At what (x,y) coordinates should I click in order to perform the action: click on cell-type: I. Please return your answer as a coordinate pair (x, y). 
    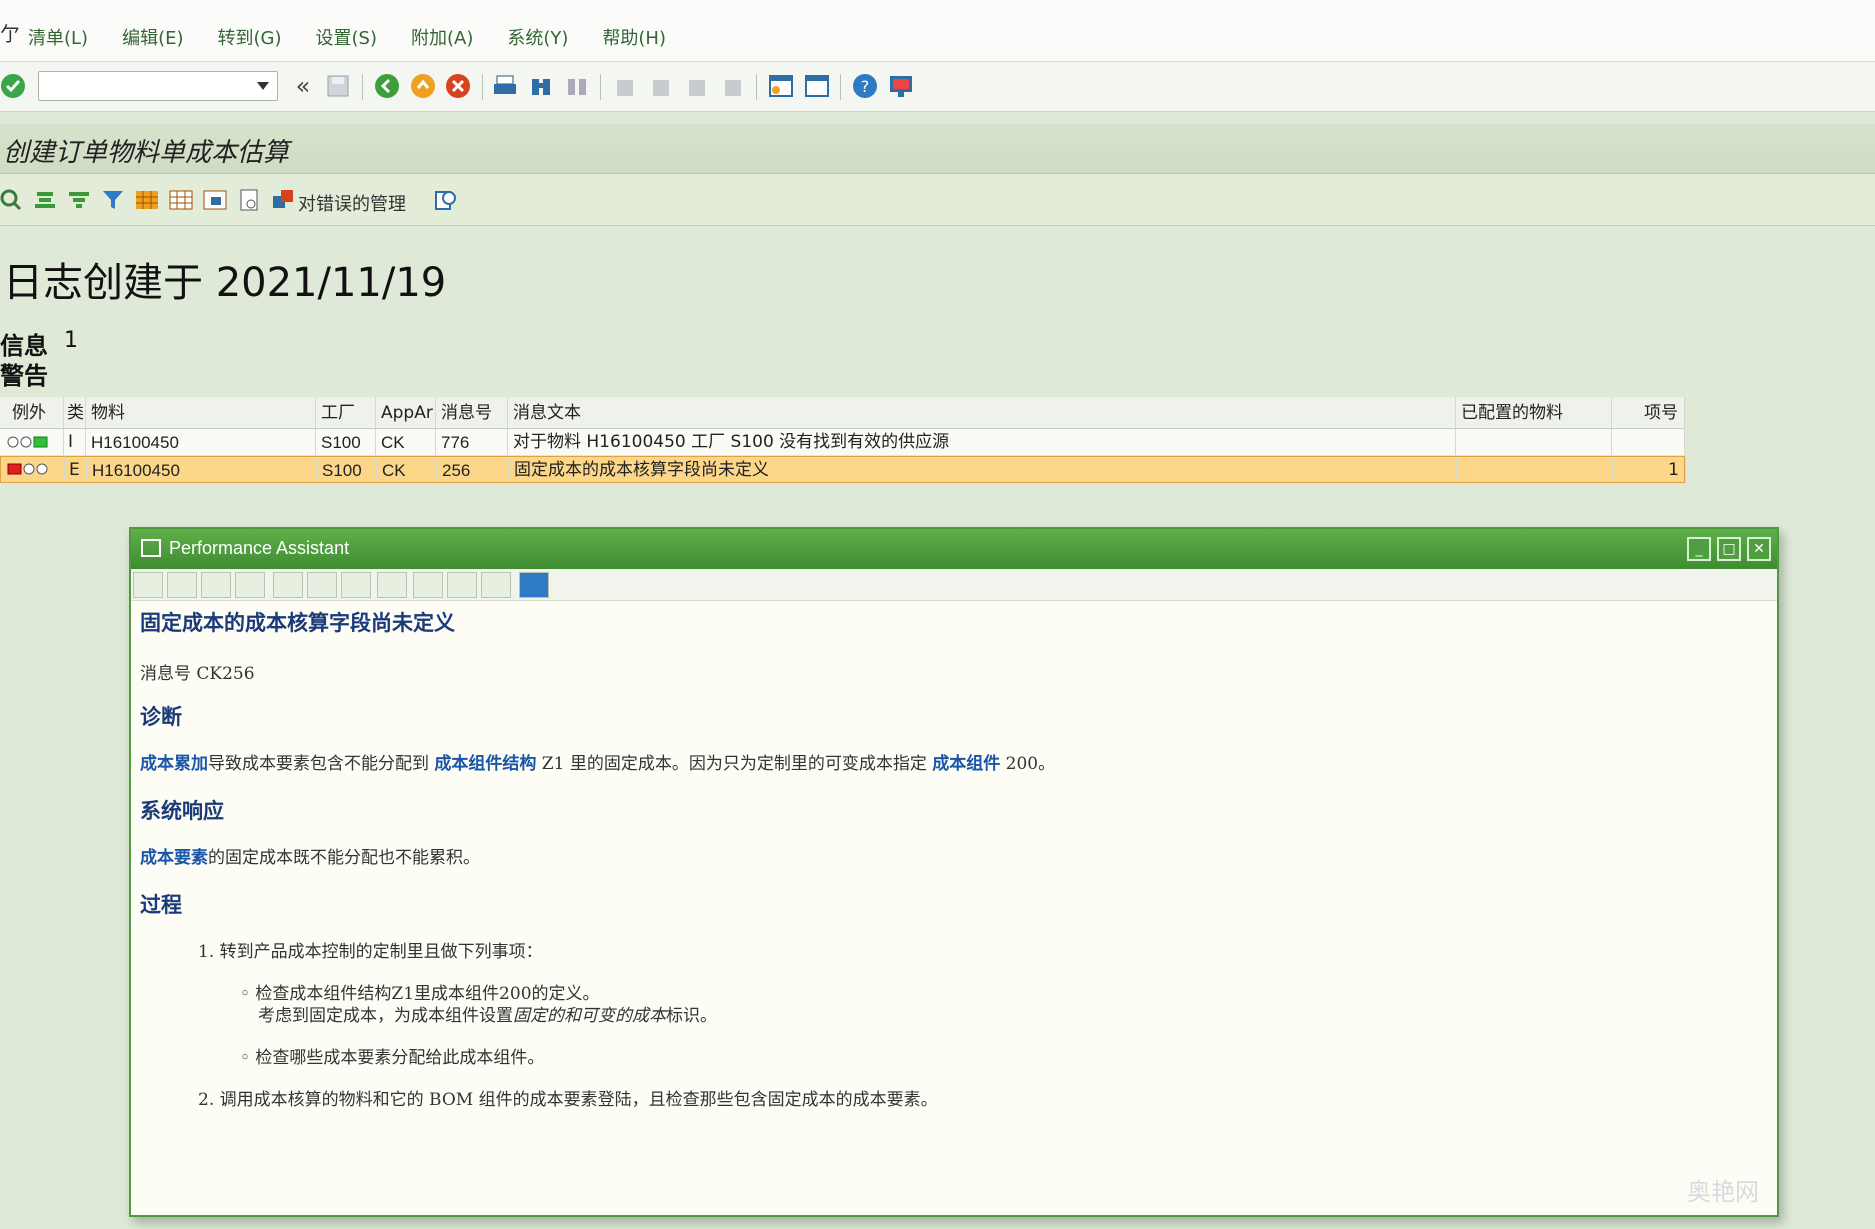
    Looking at the image, I should click on (75, 442).